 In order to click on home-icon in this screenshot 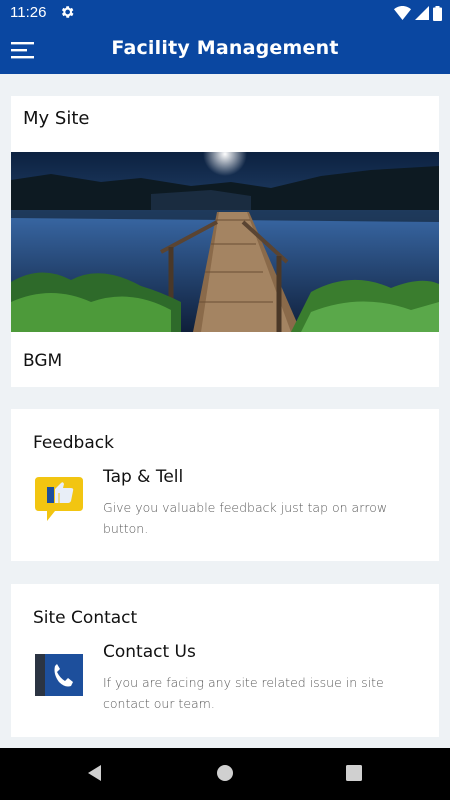, I will do `click(225, 773)`.